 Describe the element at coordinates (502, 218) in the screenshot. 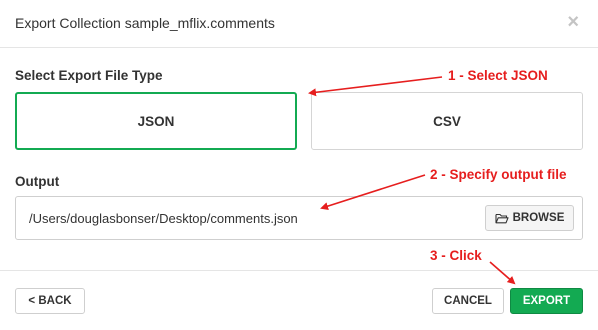

I see `folder-open-icon` at that location.